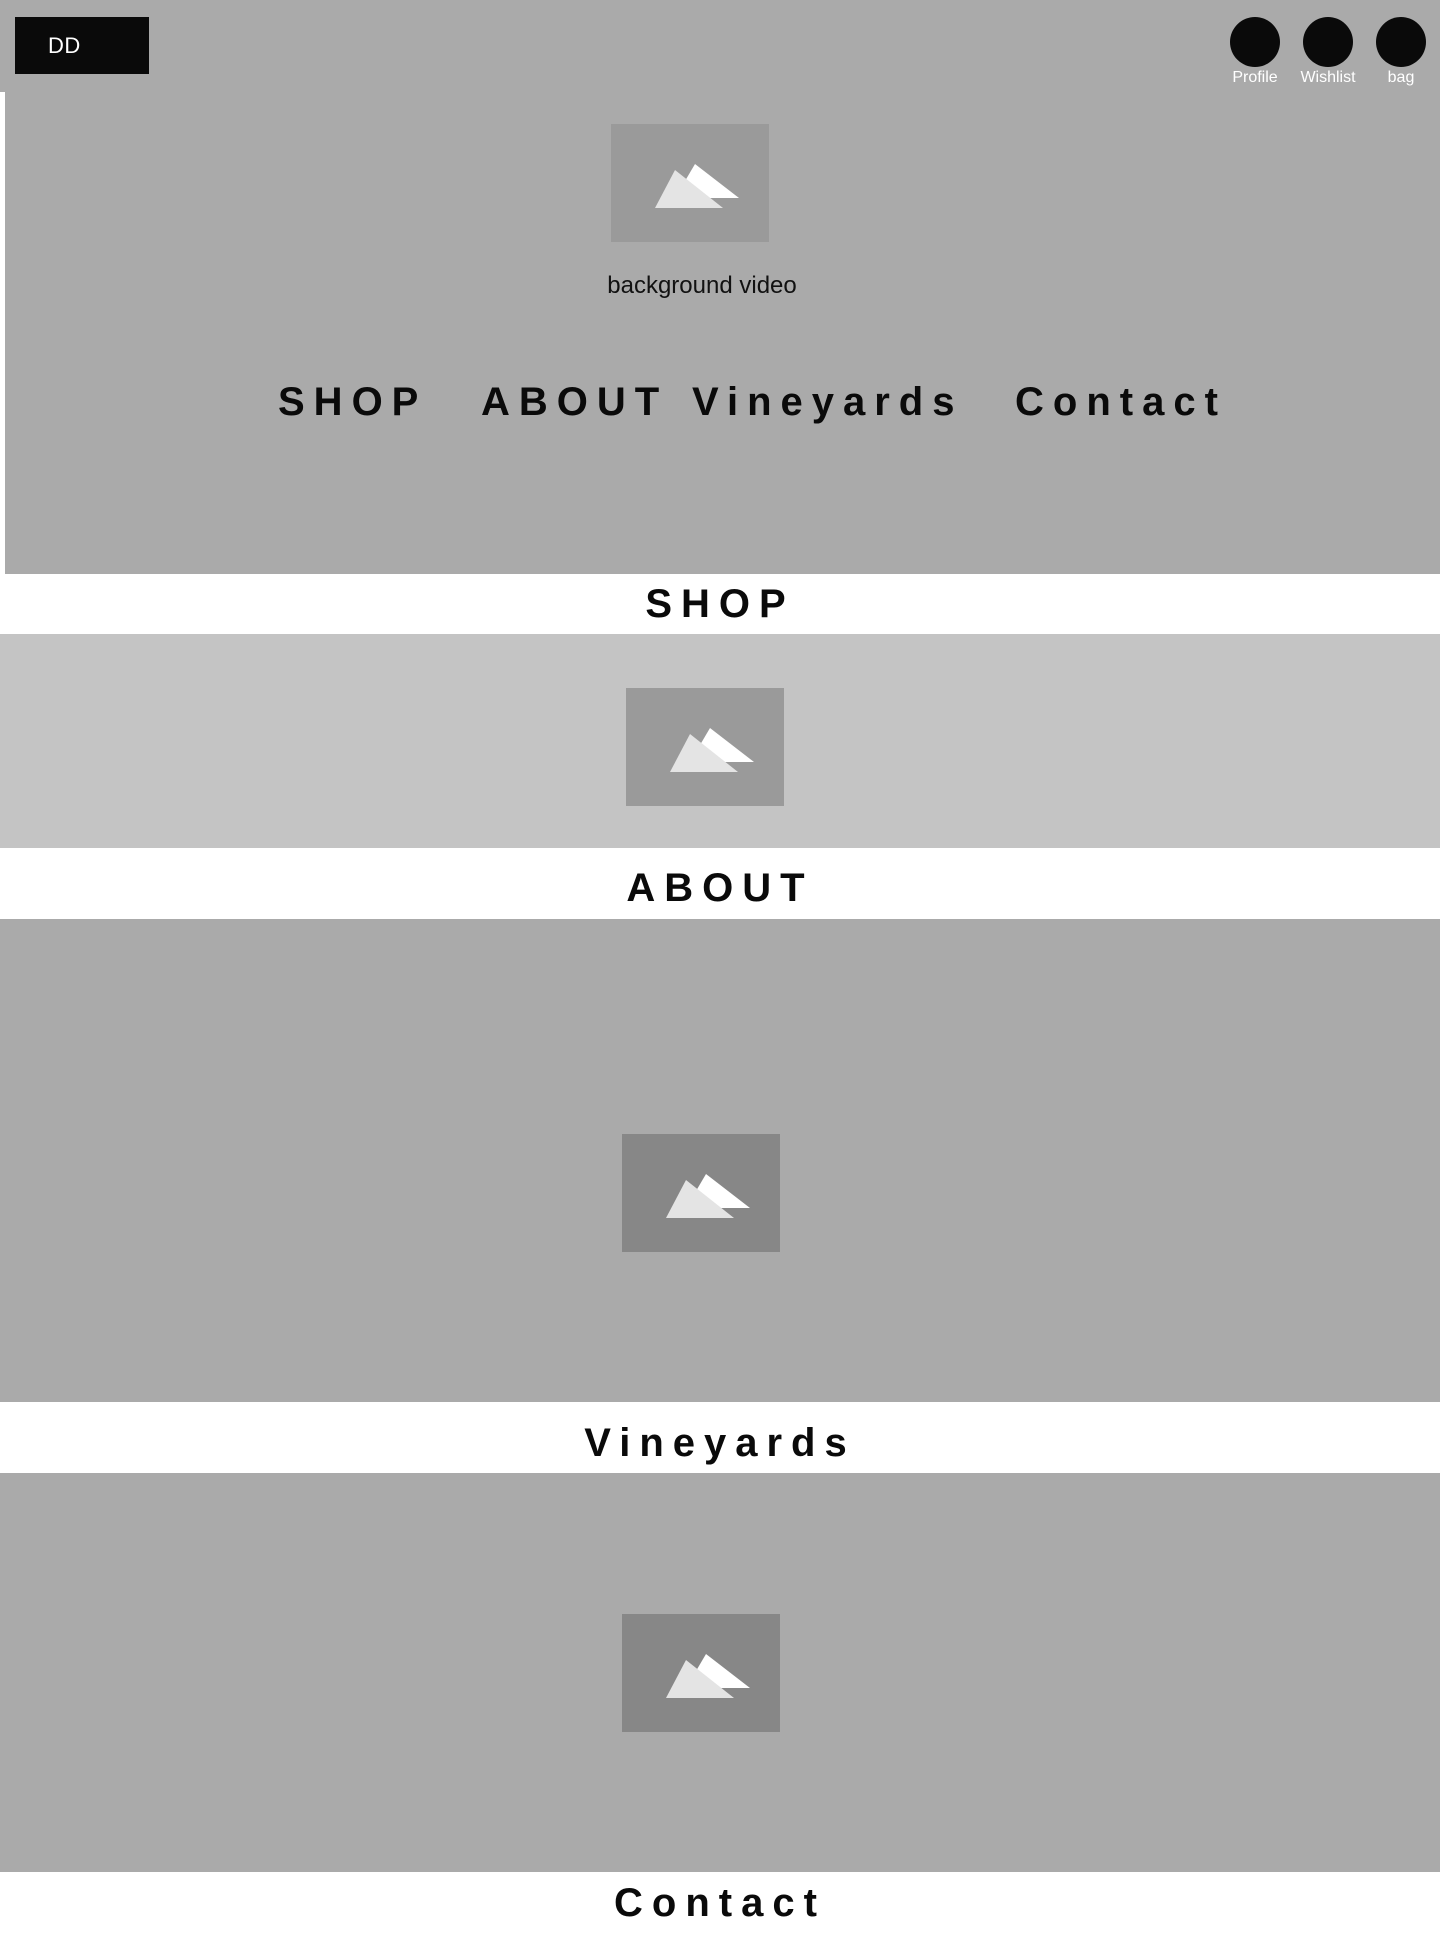 The image size is (1440, 1950). I want to click on profile-button: Profile, so click(1255, 52).